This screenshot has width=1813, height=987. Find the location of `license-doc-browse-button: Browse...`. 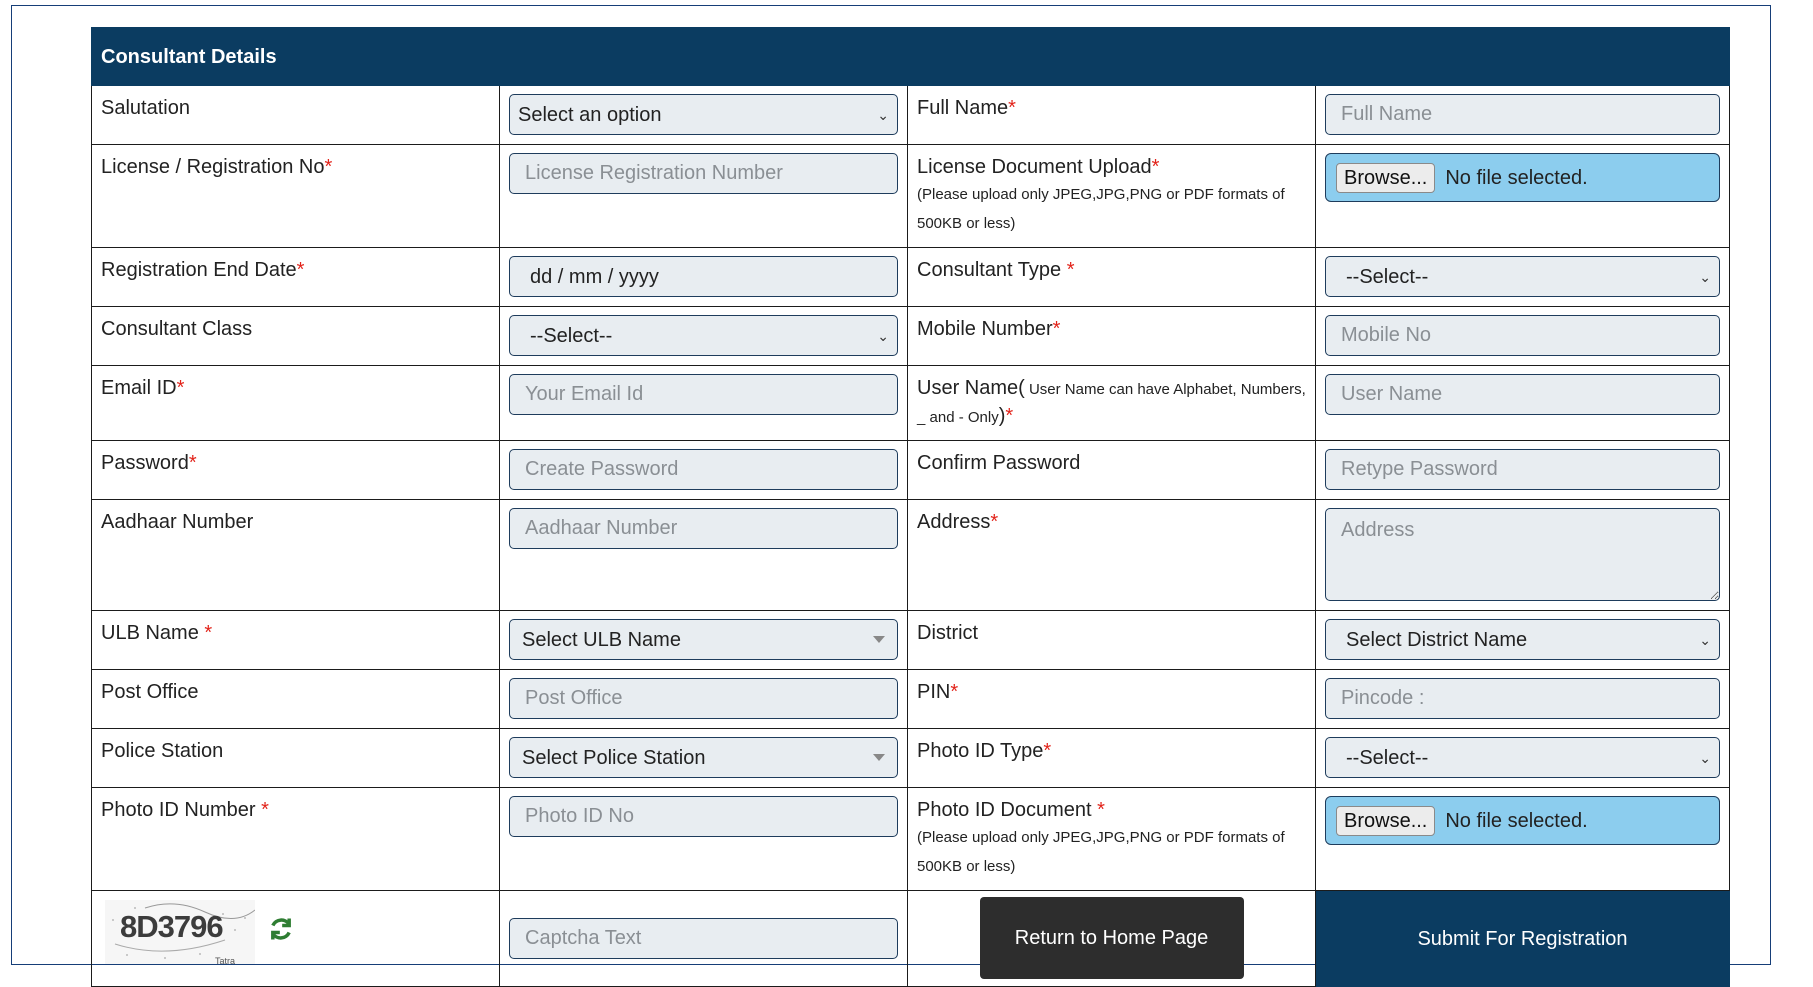

license-doc-browse-button: Browse... is located at coordinates (1386, 177).